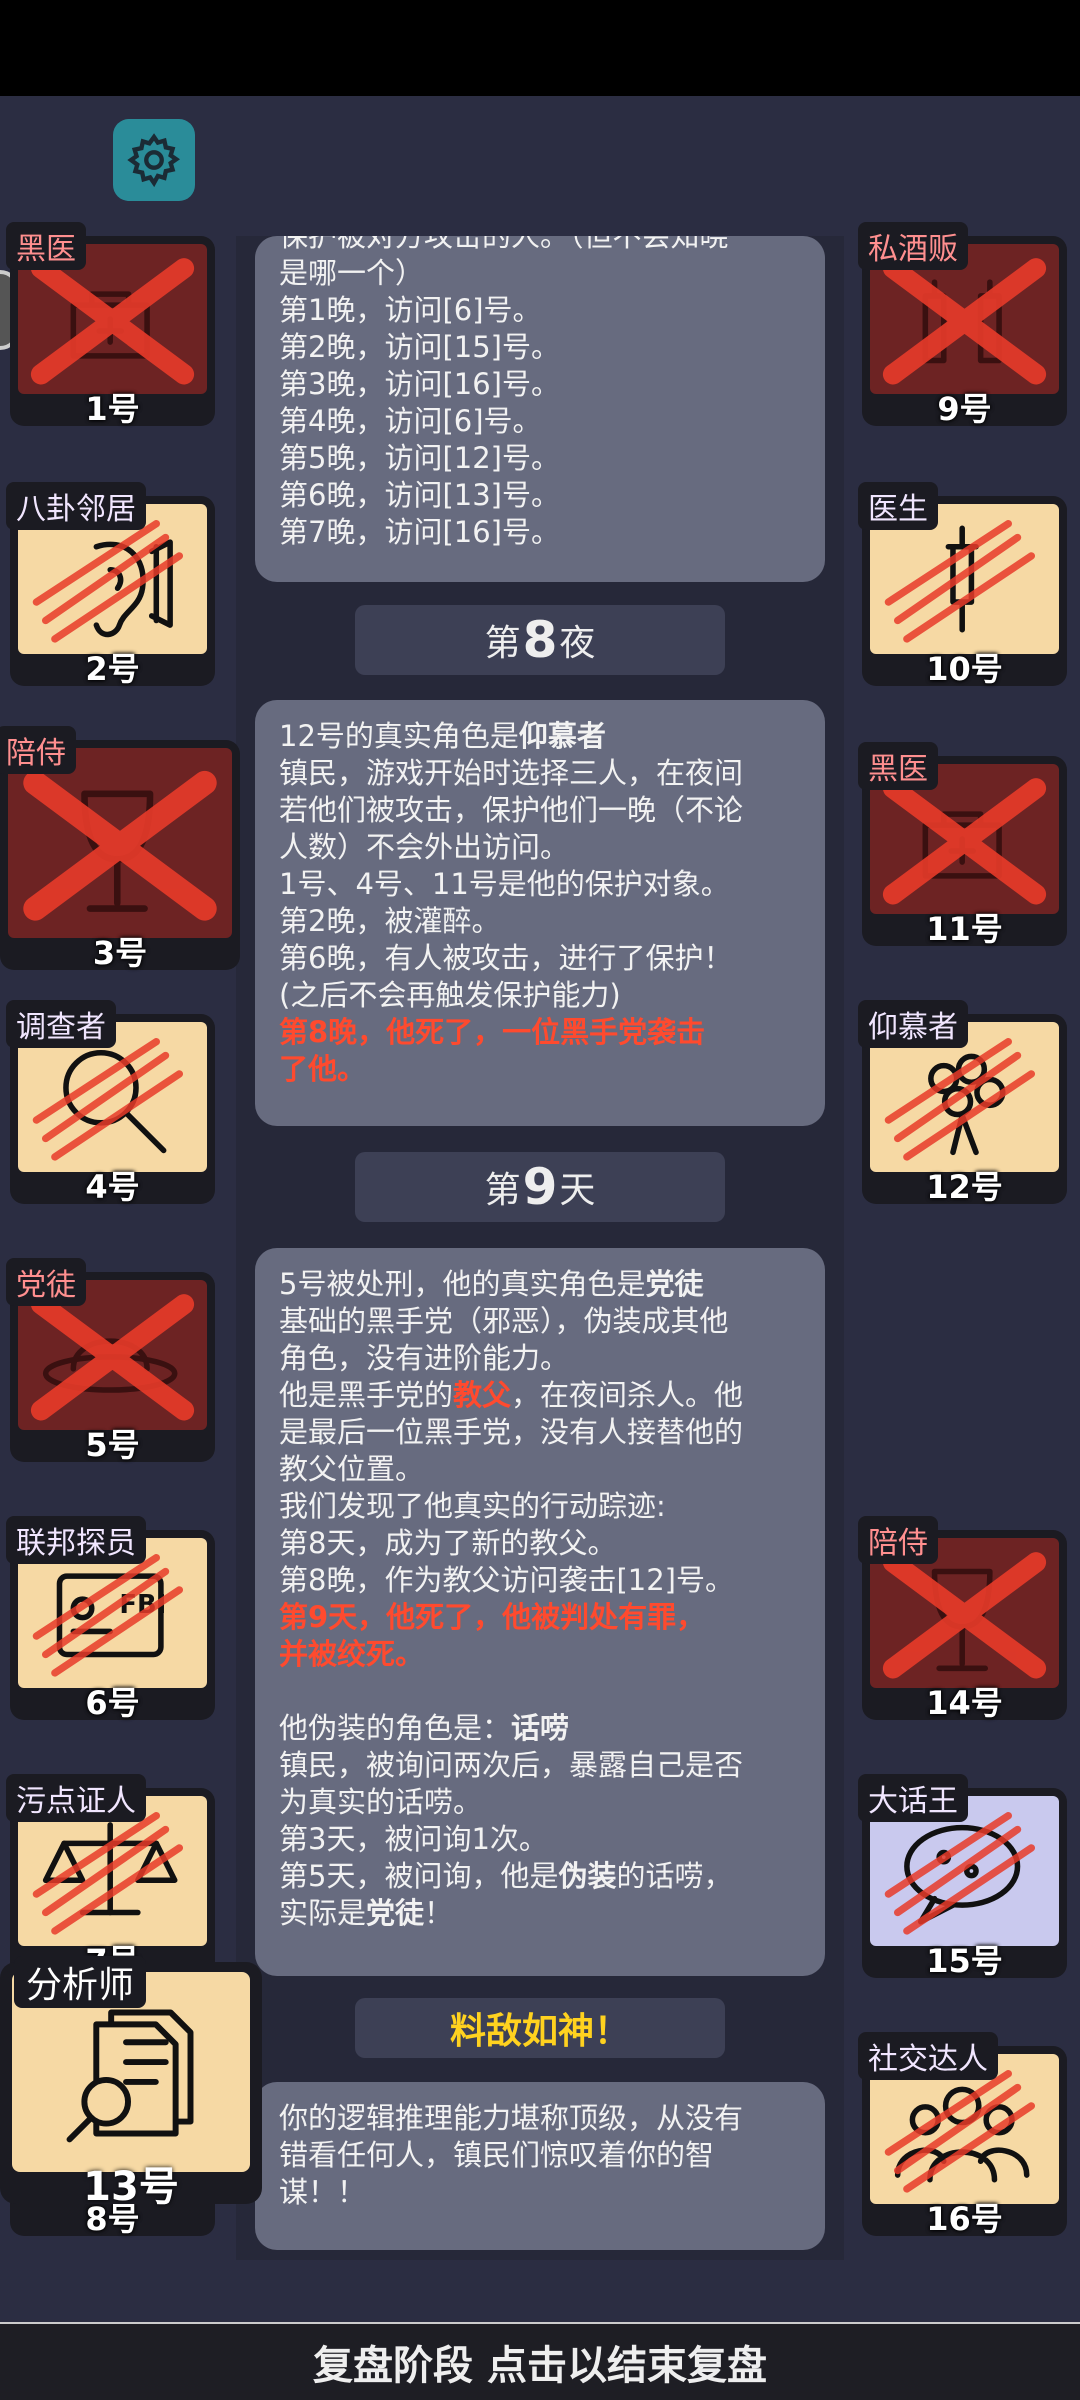  Describe the element at coordinates (110, 1361) in the screenshot. I see `player-card-5号: 党徒 5号` at that location.